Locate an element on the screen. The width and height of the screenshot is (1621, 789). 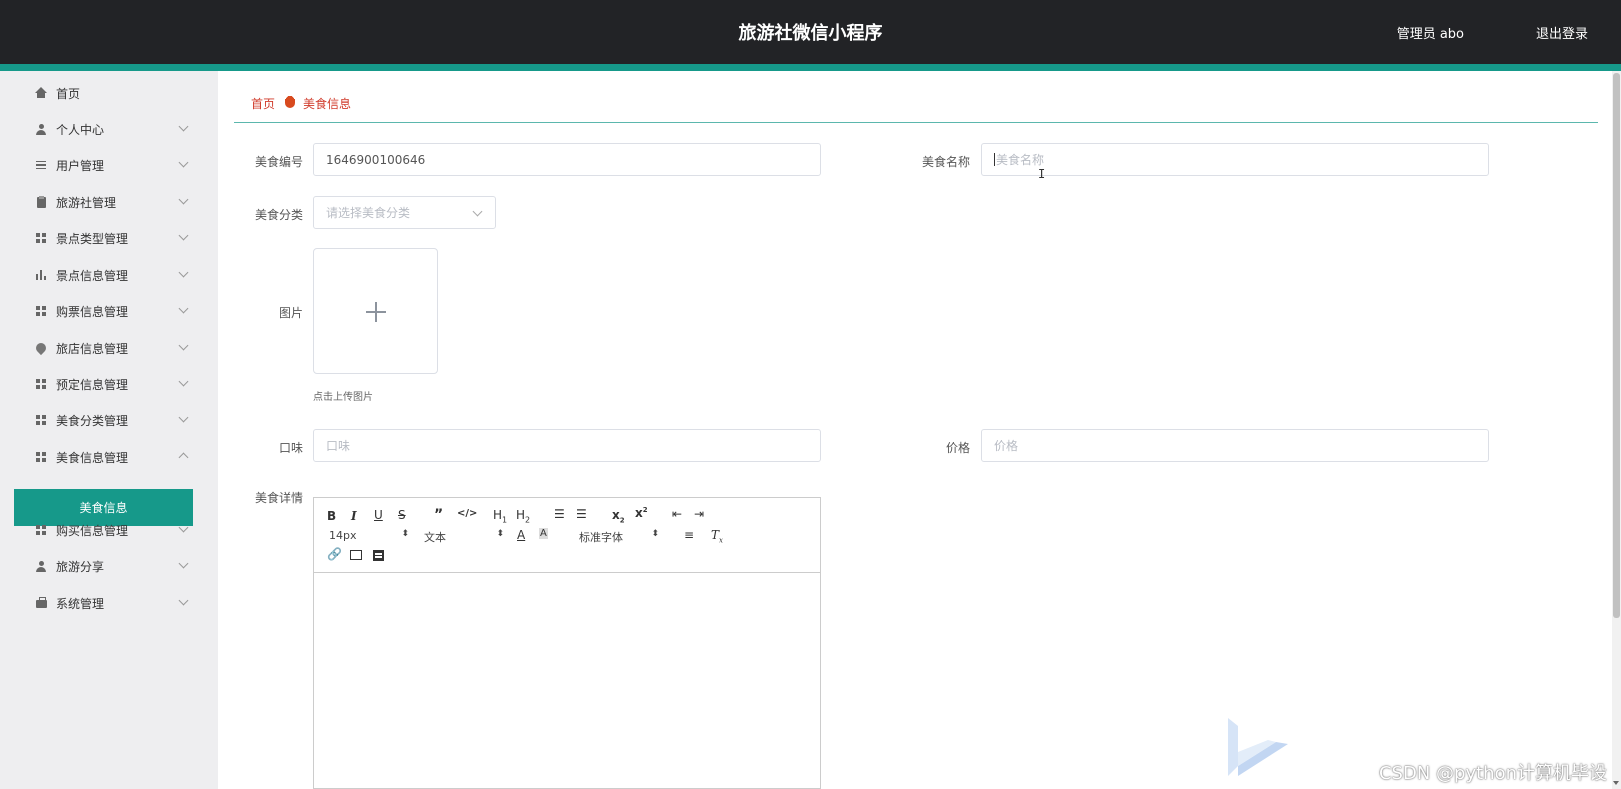
sidebar-item-ticket-management: 购票信息管理 is located at coordinates (96, 311).